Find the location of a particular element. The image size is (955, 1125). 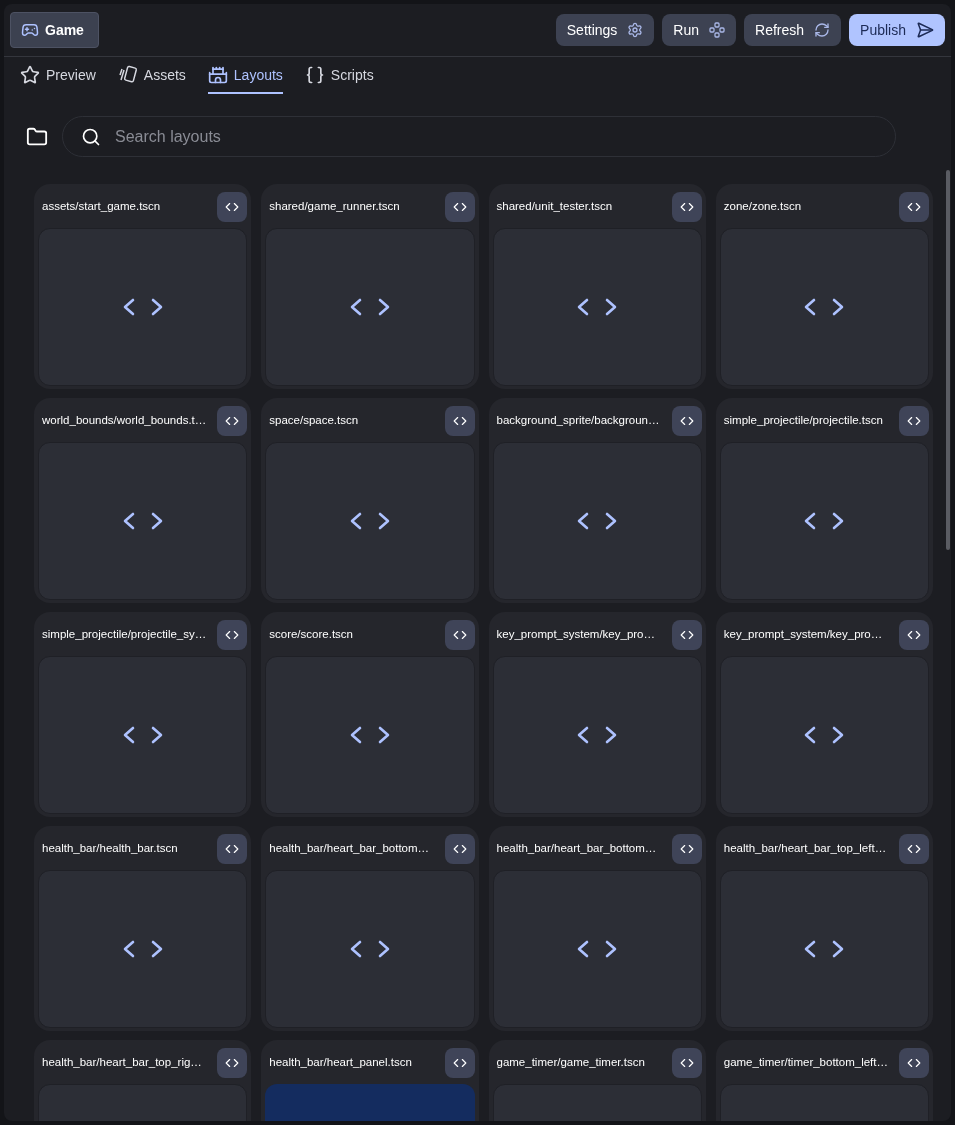

tab: Preview is located at coordinates (58, 76).